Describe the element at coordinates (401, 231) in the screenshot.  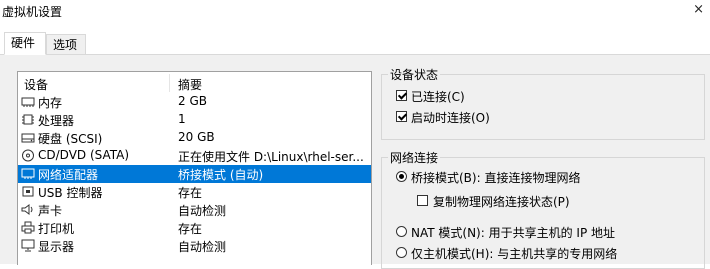
I see `nat-radio` at that location.